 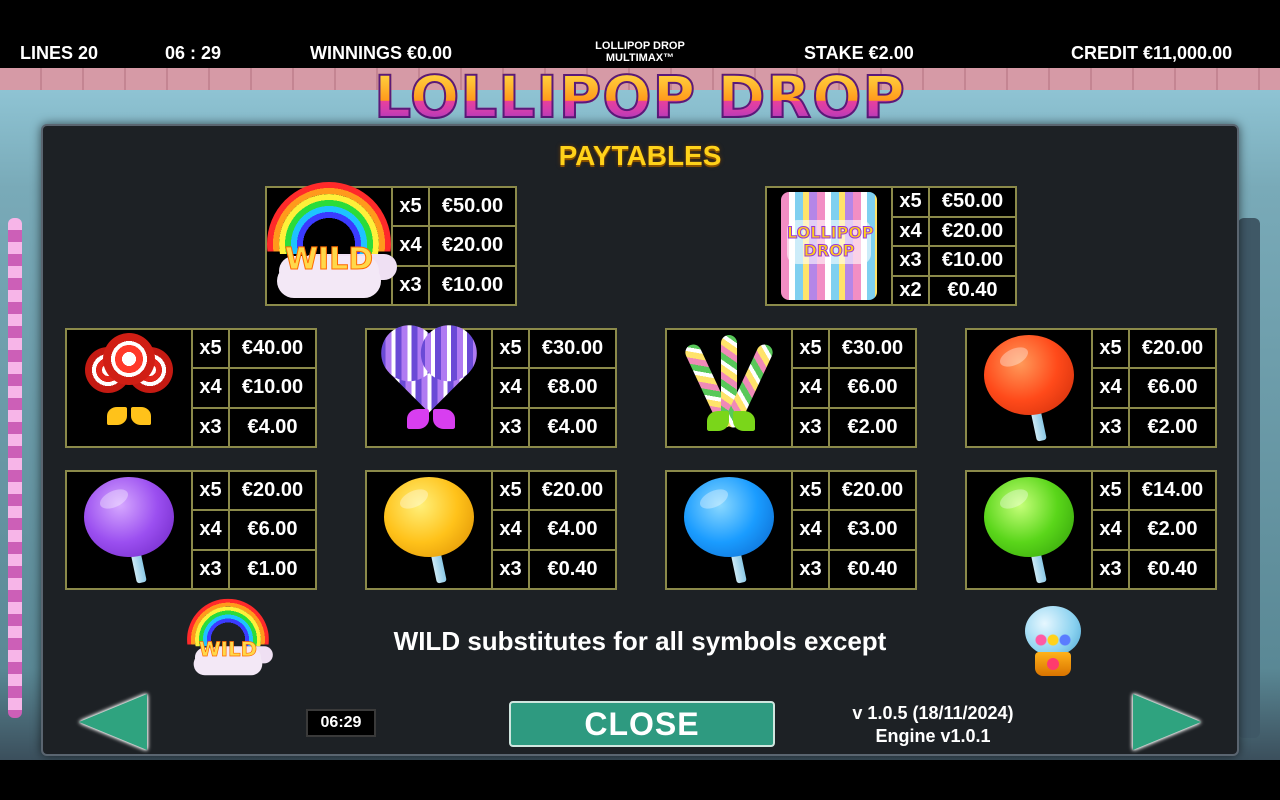 I want to click on paytable-purple-lollipop: x5 €20.00 x4 €6.00 x3 €1.00, so click(x=191, y=530).